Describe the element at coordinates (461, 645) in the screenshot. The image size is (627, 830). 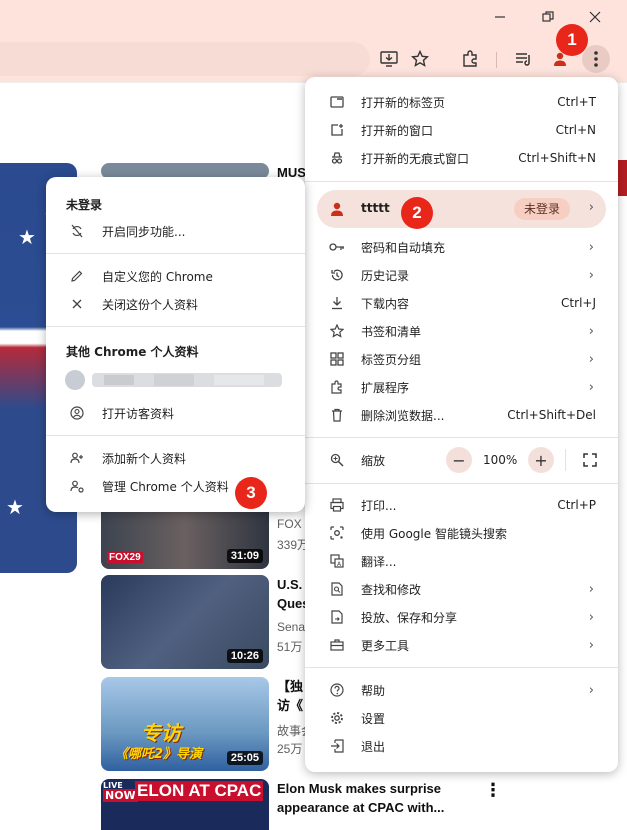
I see `menu-item-more-tools: 更多工具 ›` at that location.